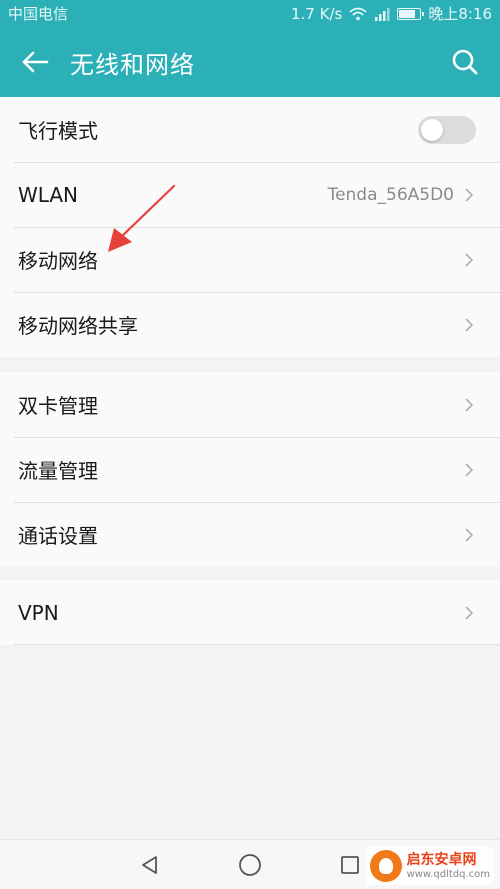 The image size is (500, 889). Describe the element at coordinates (250, 324) in the screenshot. I see `tethering-row: 移动网络共享` at that location.